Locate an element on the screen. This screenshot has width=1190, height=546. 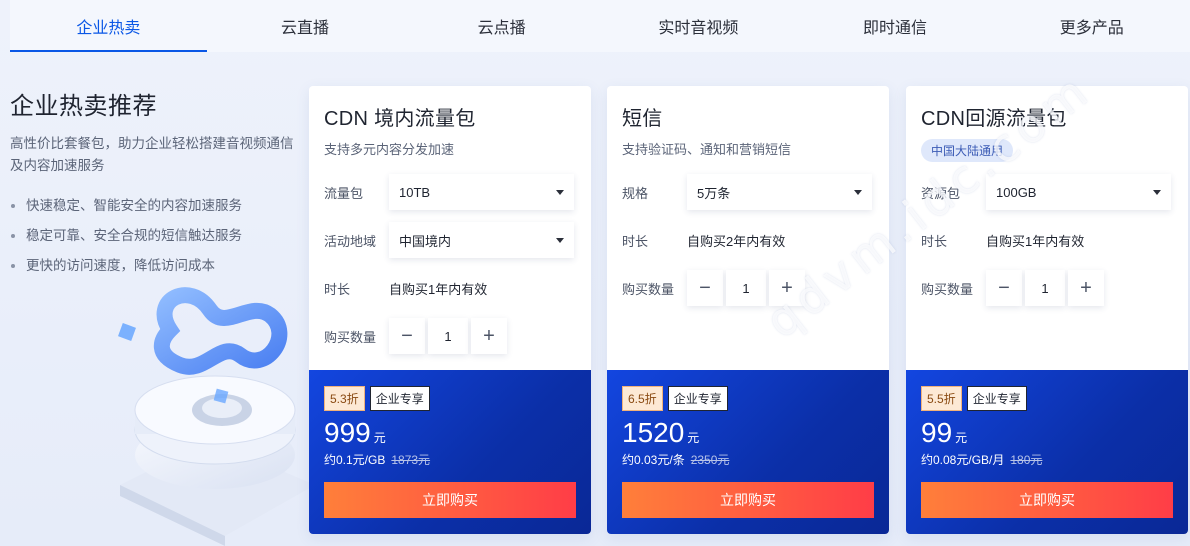
package-label: 流量包 is located at coordinates (344, 193).